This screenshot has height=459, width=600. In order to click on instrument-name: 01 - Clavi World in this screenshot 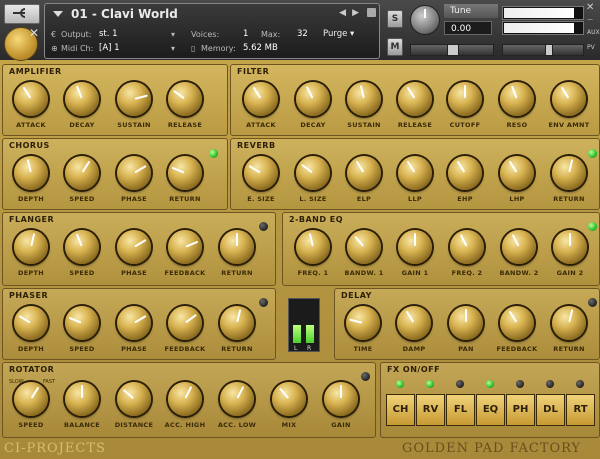, I will do `click(124, 14)`.